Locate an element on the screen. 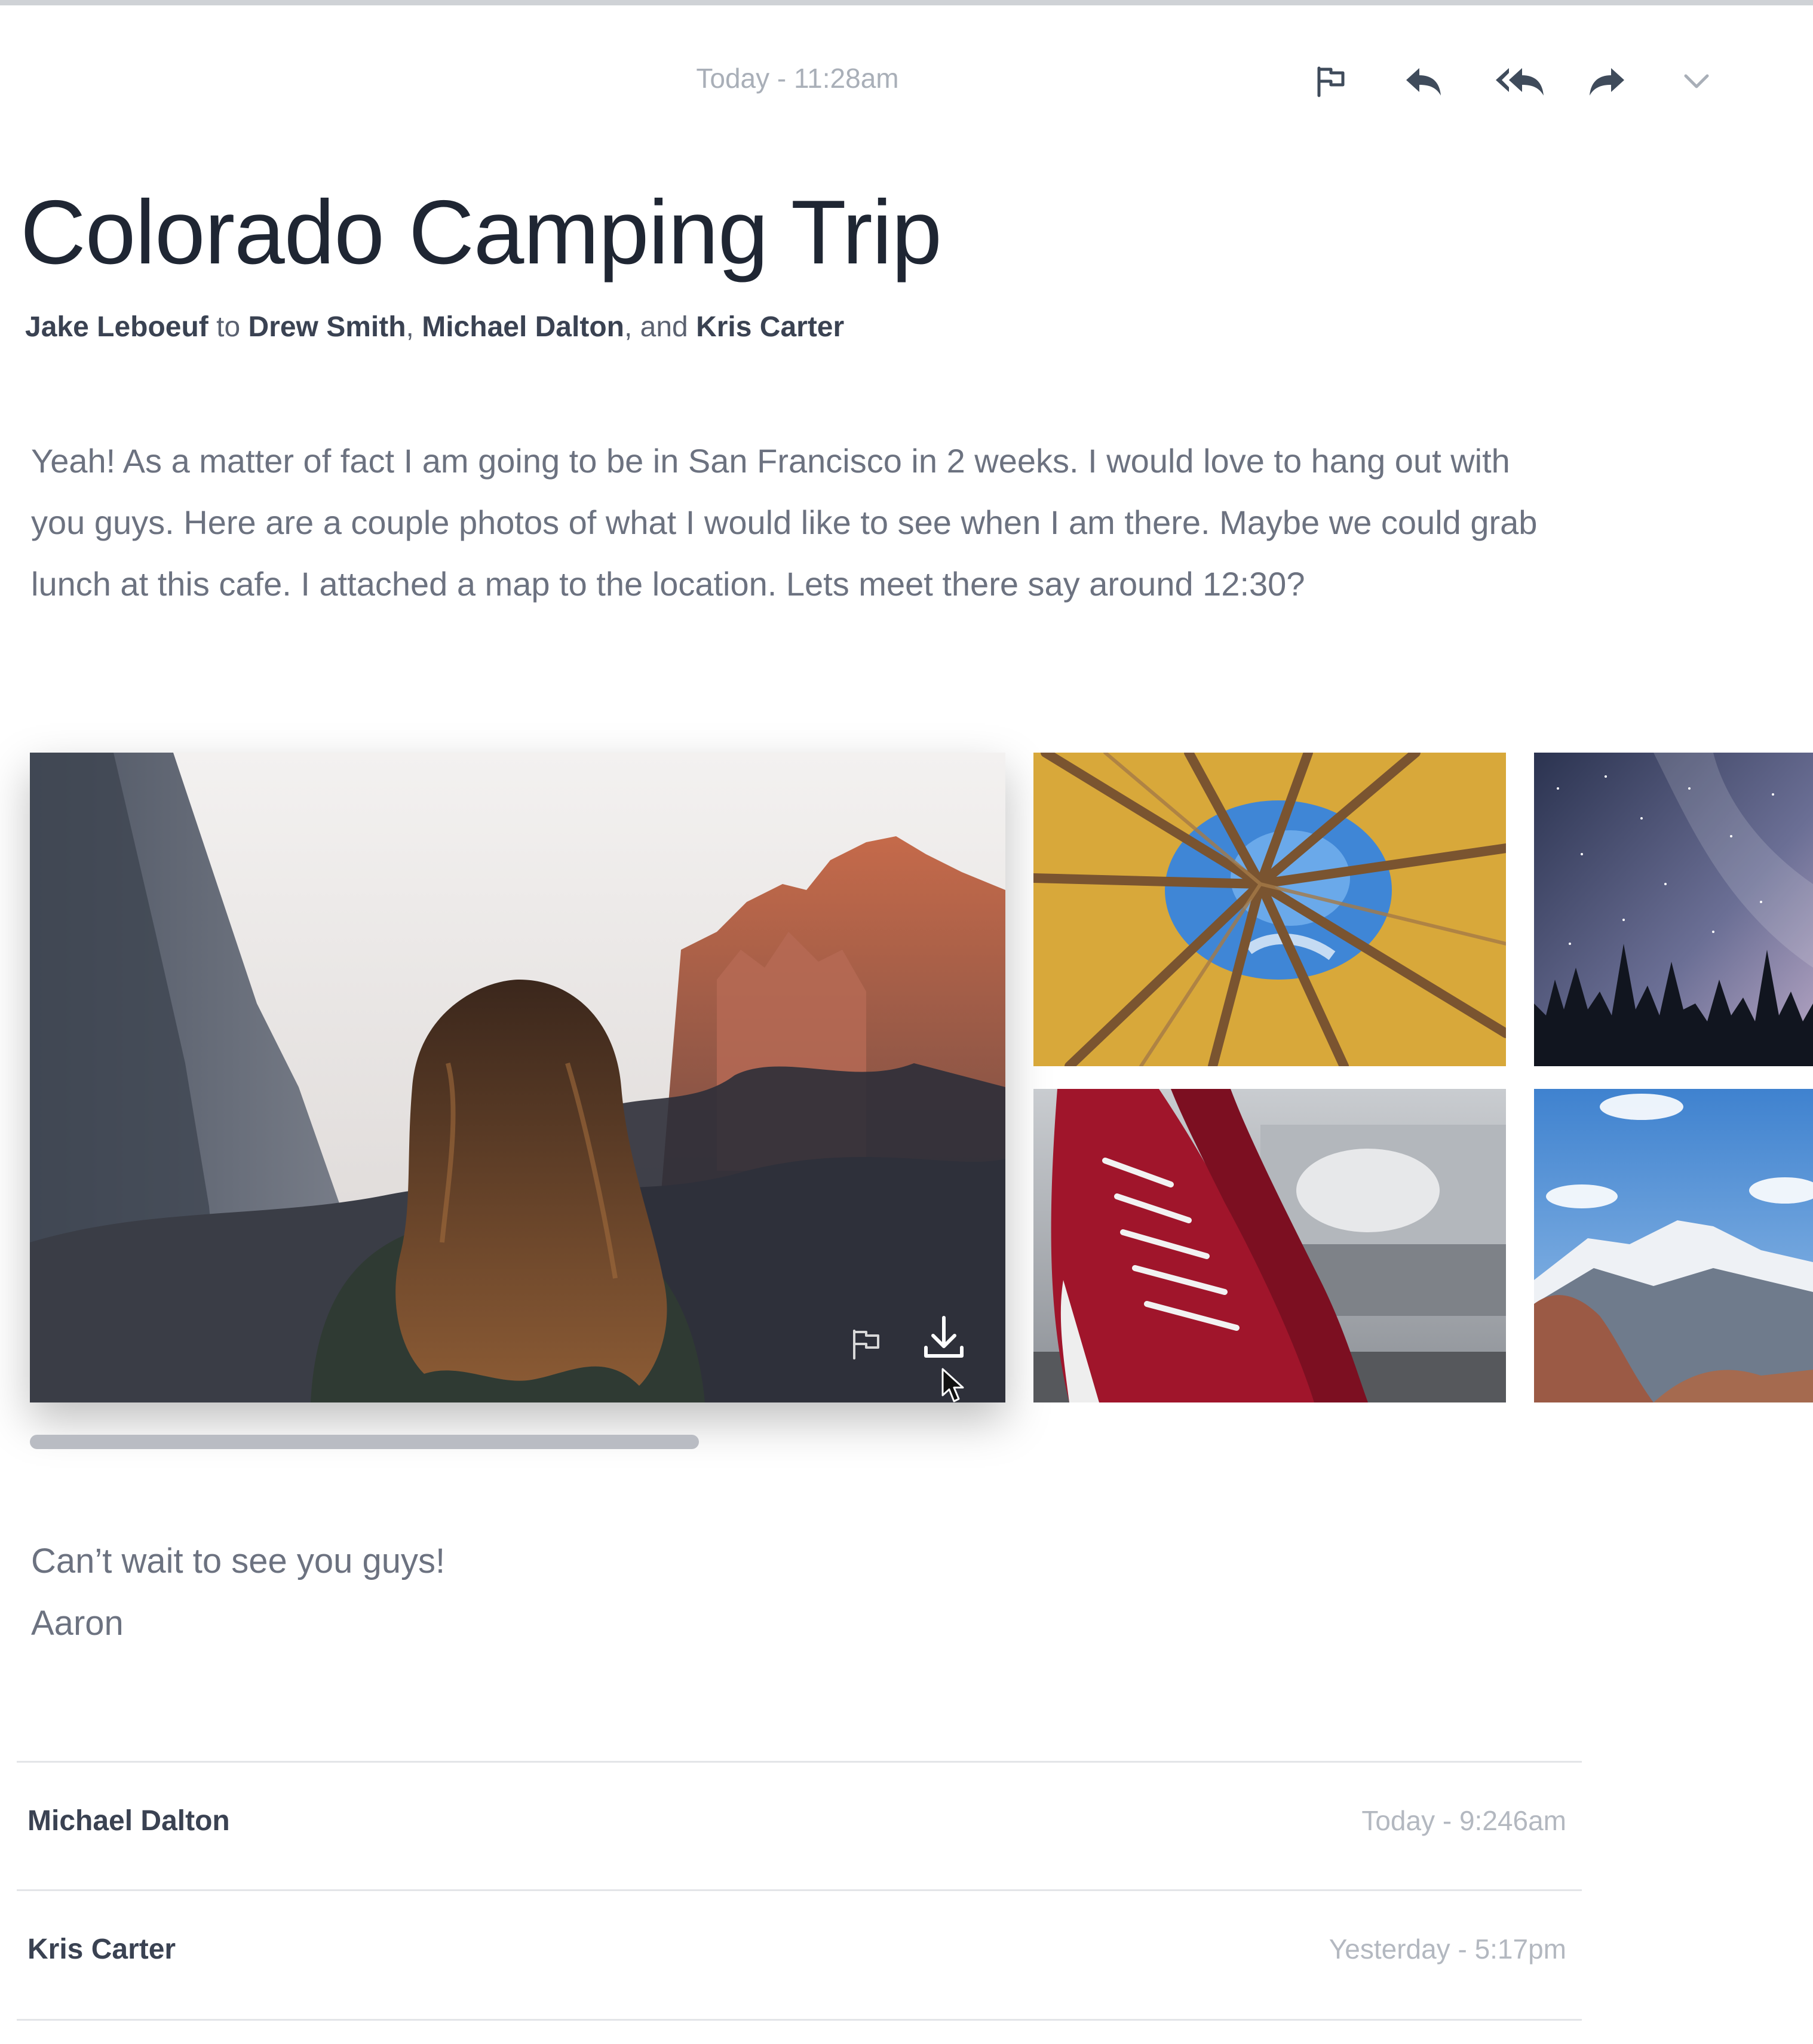 This screenshot has width=1813, height=2044. forward-button is located at coordinates (1607, 81).